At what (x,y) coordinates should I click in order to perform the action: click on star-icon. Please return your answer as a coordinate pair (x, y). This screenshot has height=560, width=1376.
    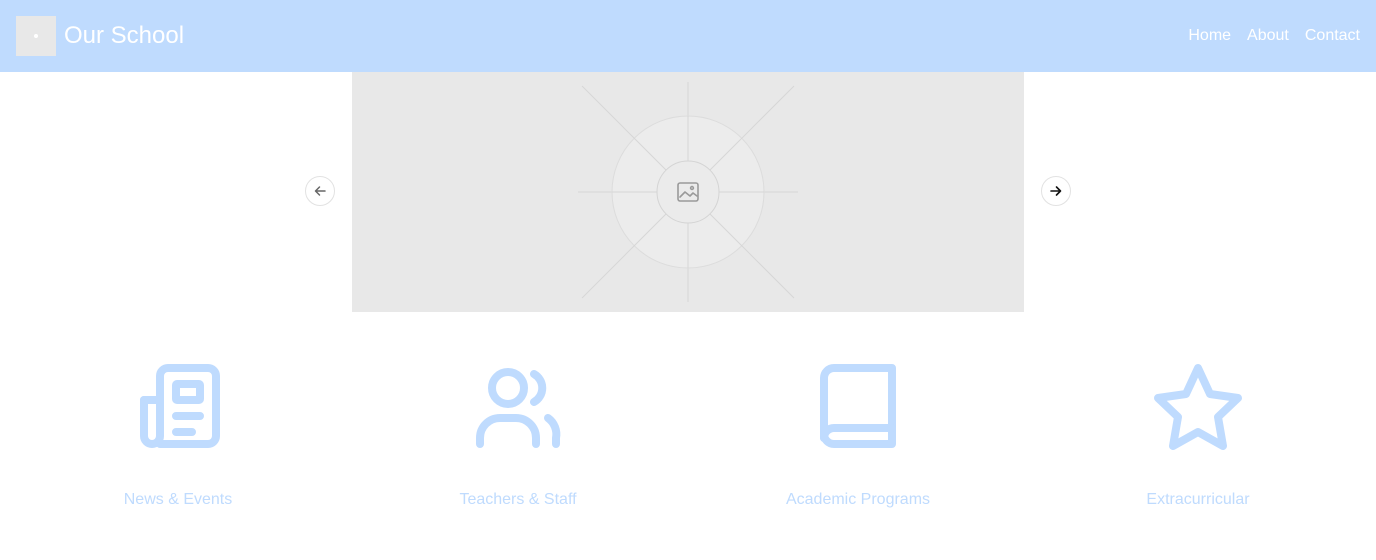
    Looking at the image, I should click on (1198, 407).